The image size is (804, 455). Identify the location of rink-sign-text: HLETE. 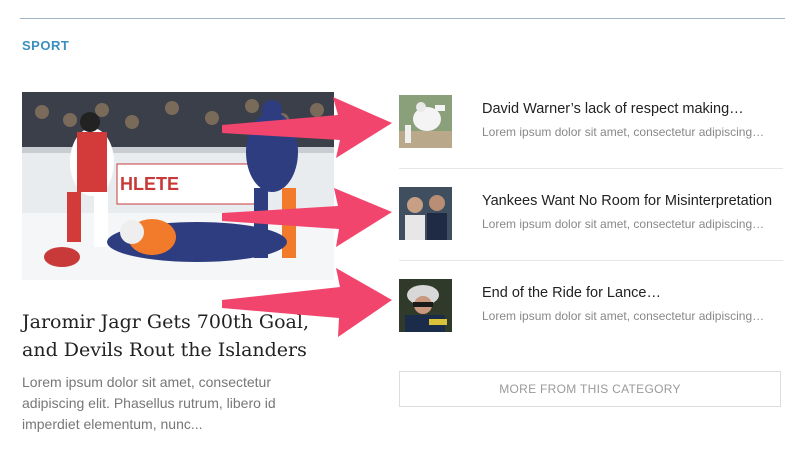
(149, 184).